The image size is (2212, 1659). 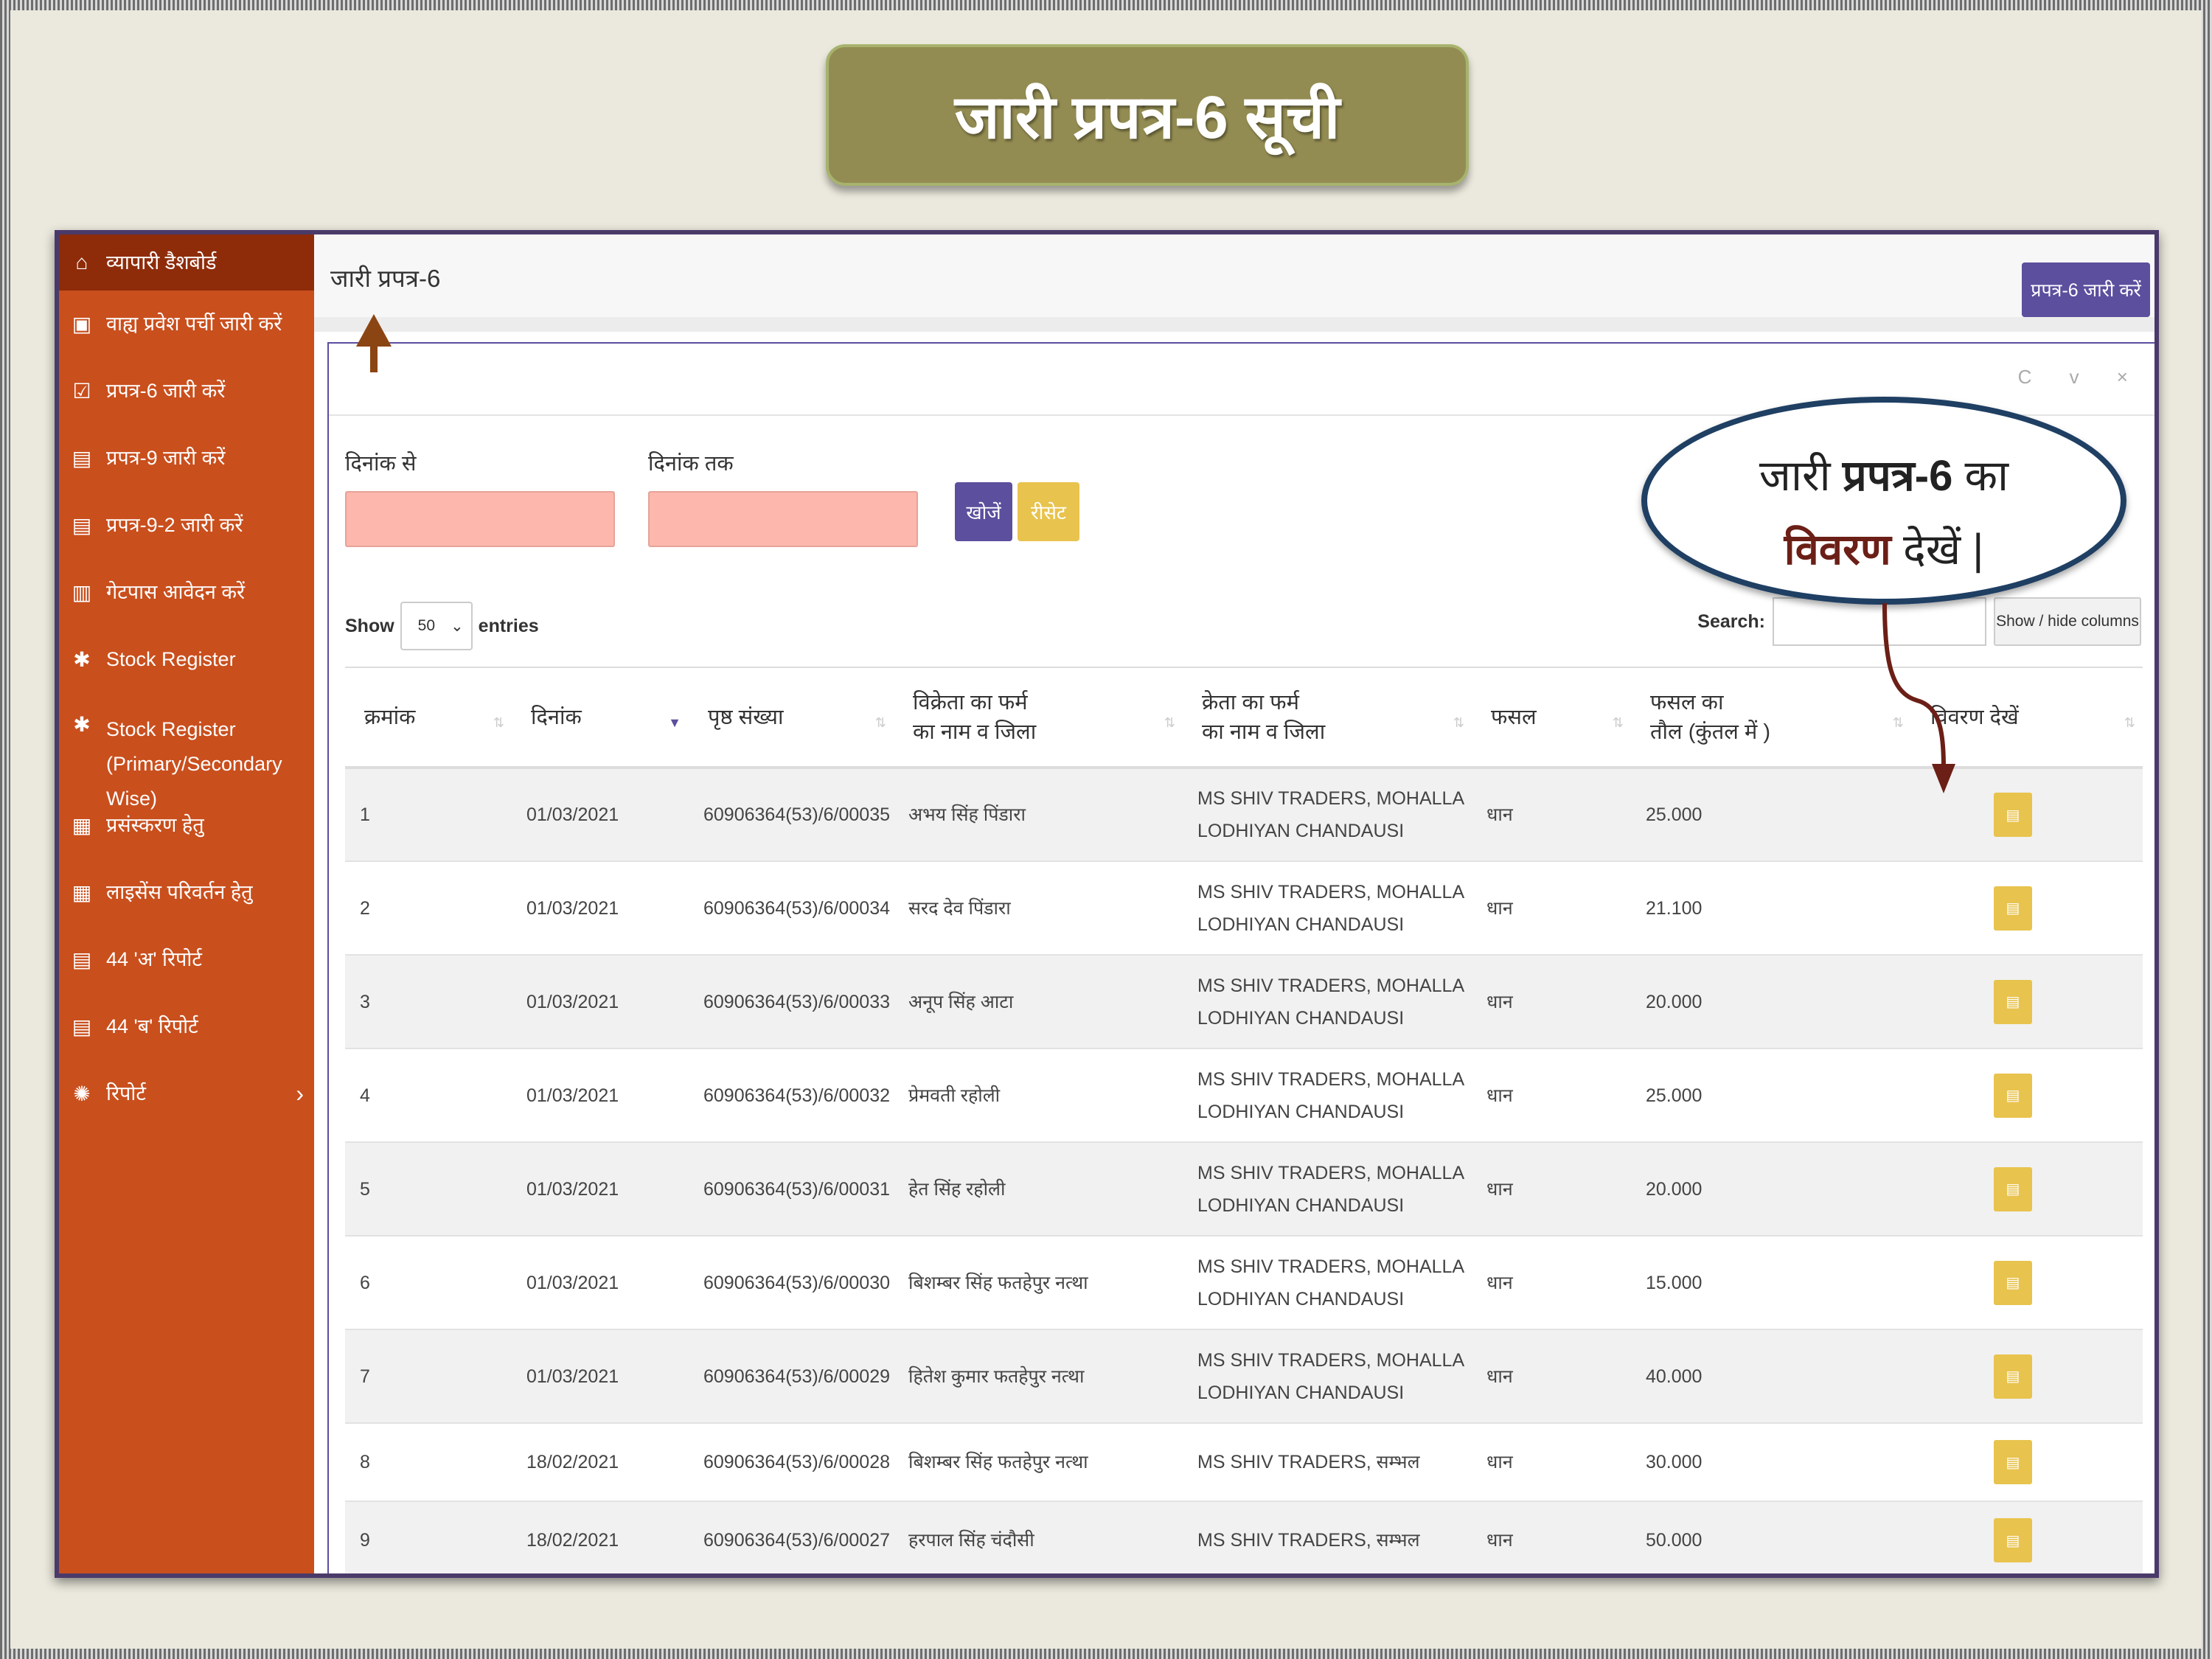 I want to click on cell-sno: 7, so click(x=428, y=1376).